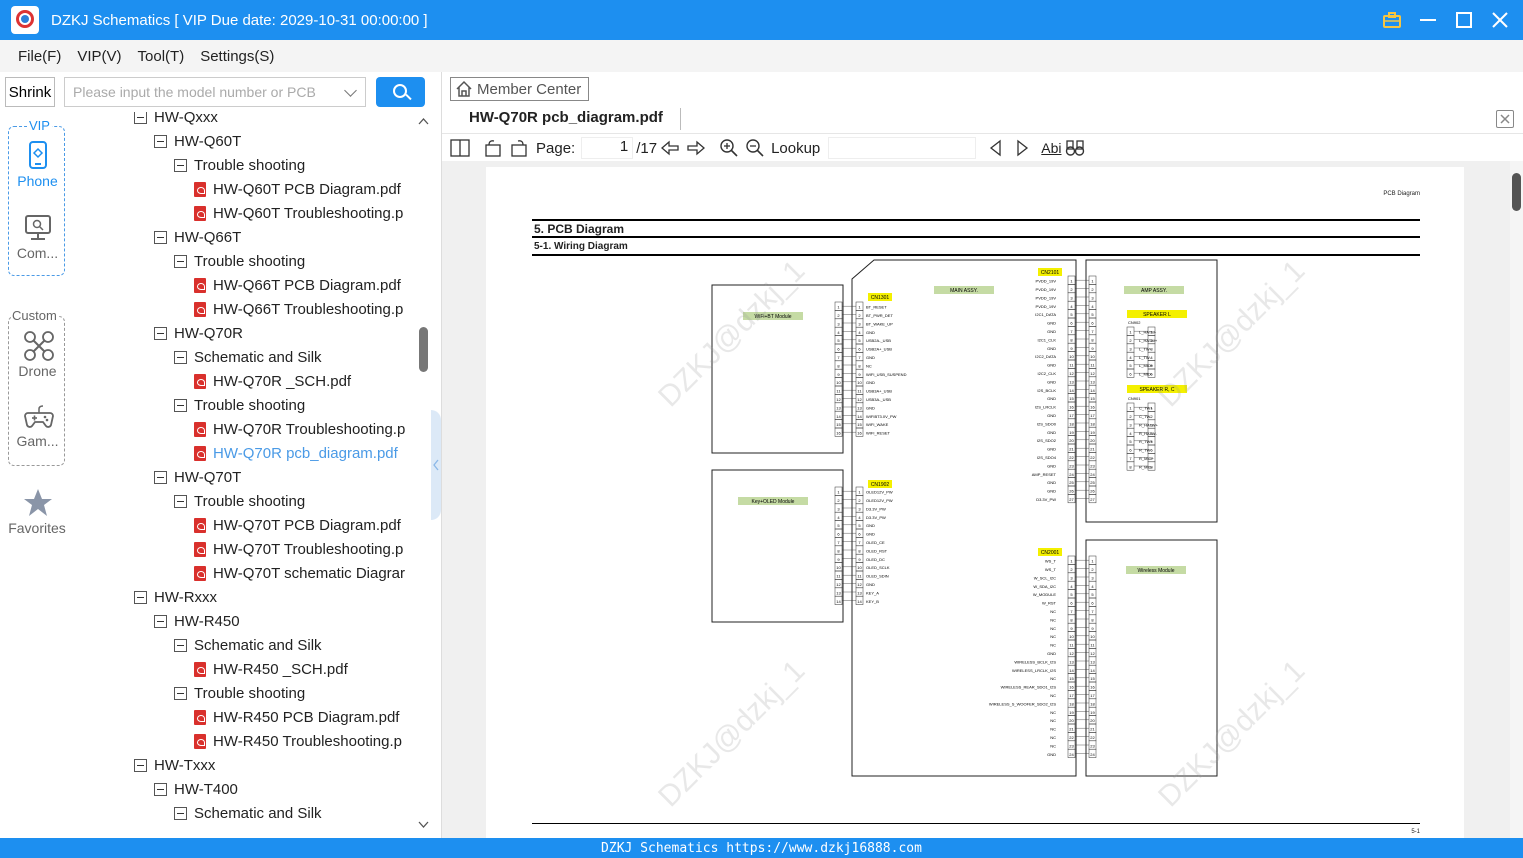  What do you see at coordinates (208, 333) in the screenshot?
I see `tree-item-label: HW-Q70R` at bounding box center [208, 333].